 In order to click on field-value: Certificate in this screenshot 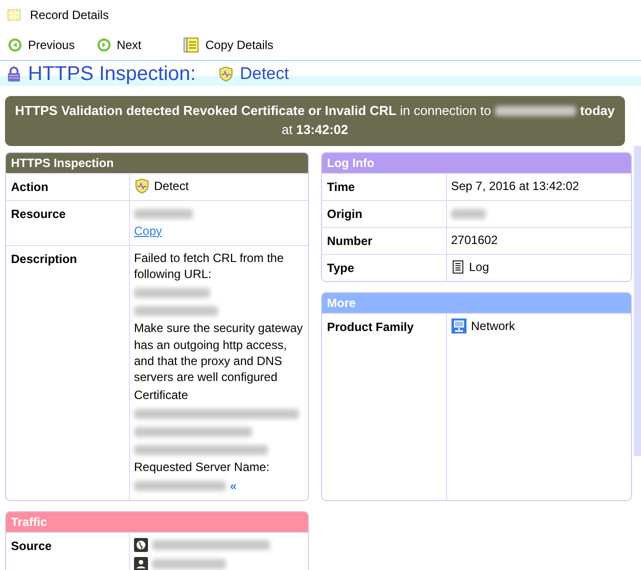, I will do `click(162, 395)`.